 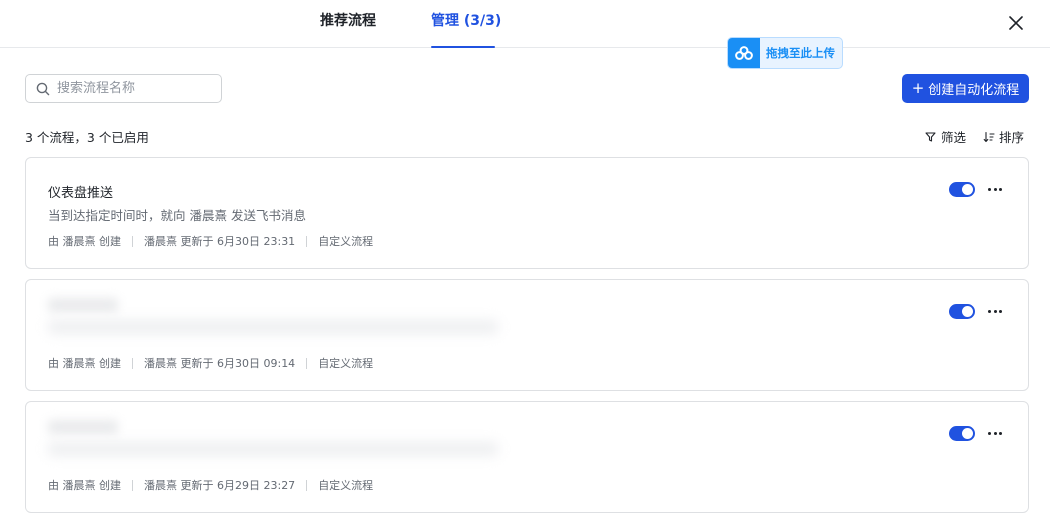 What do you see at coordinates (954, 137) in the screenshot?
I see `filter-label: 筛选` at bounding box center [954, 137].